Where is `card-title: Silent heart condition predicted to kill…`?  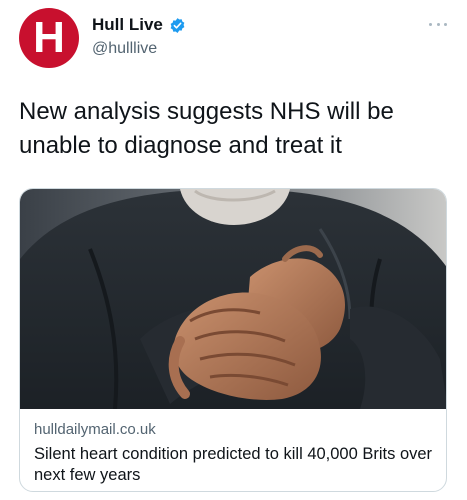 card-title: Silent heart condition predicted to kill… is located at coordinates (234, 465).